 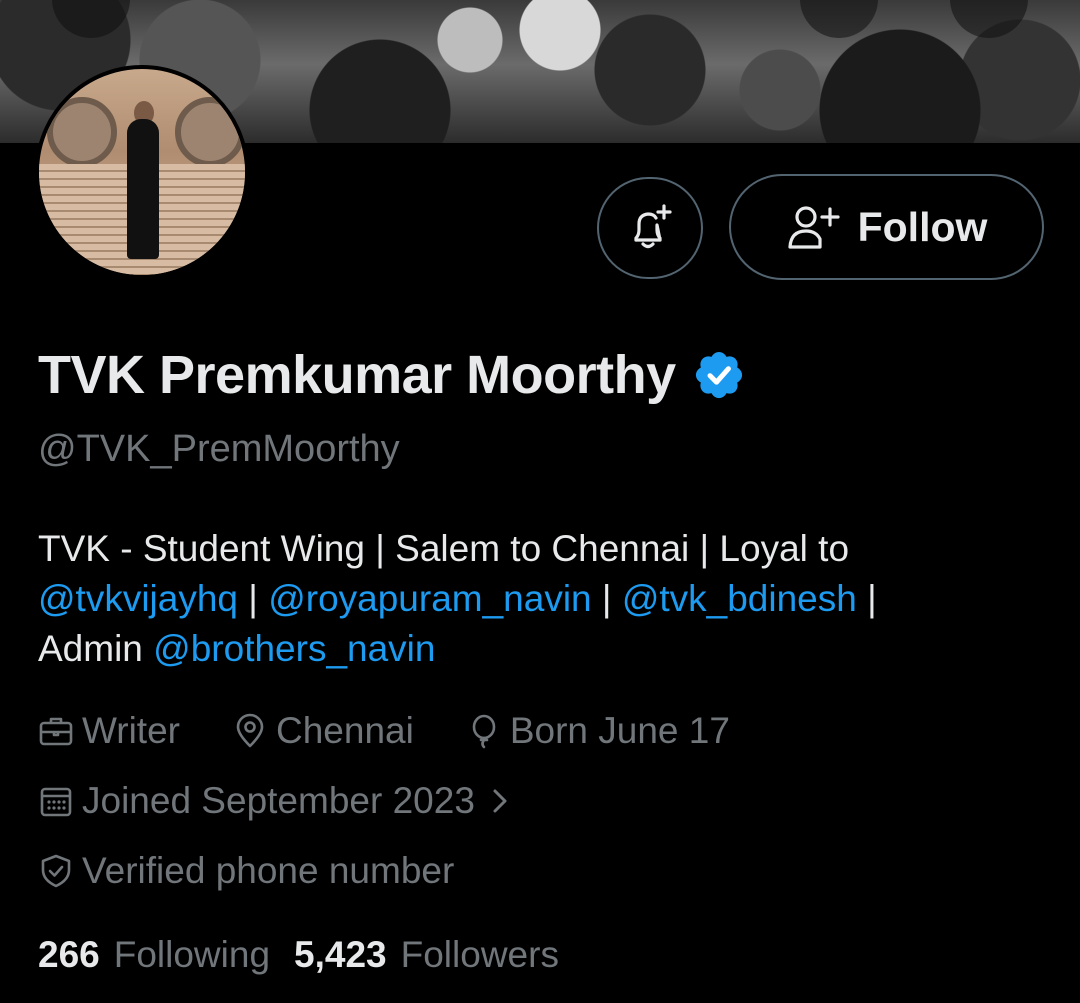 I want to click on shield-check-icon, so click(x=56, y=871).